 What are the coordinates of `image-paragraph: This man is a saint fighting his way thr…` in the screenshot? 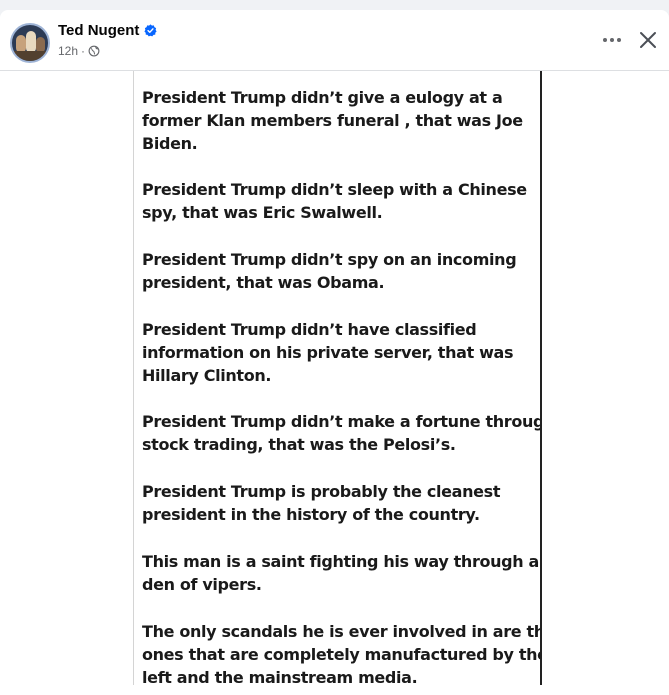 It's located at (340, 573).